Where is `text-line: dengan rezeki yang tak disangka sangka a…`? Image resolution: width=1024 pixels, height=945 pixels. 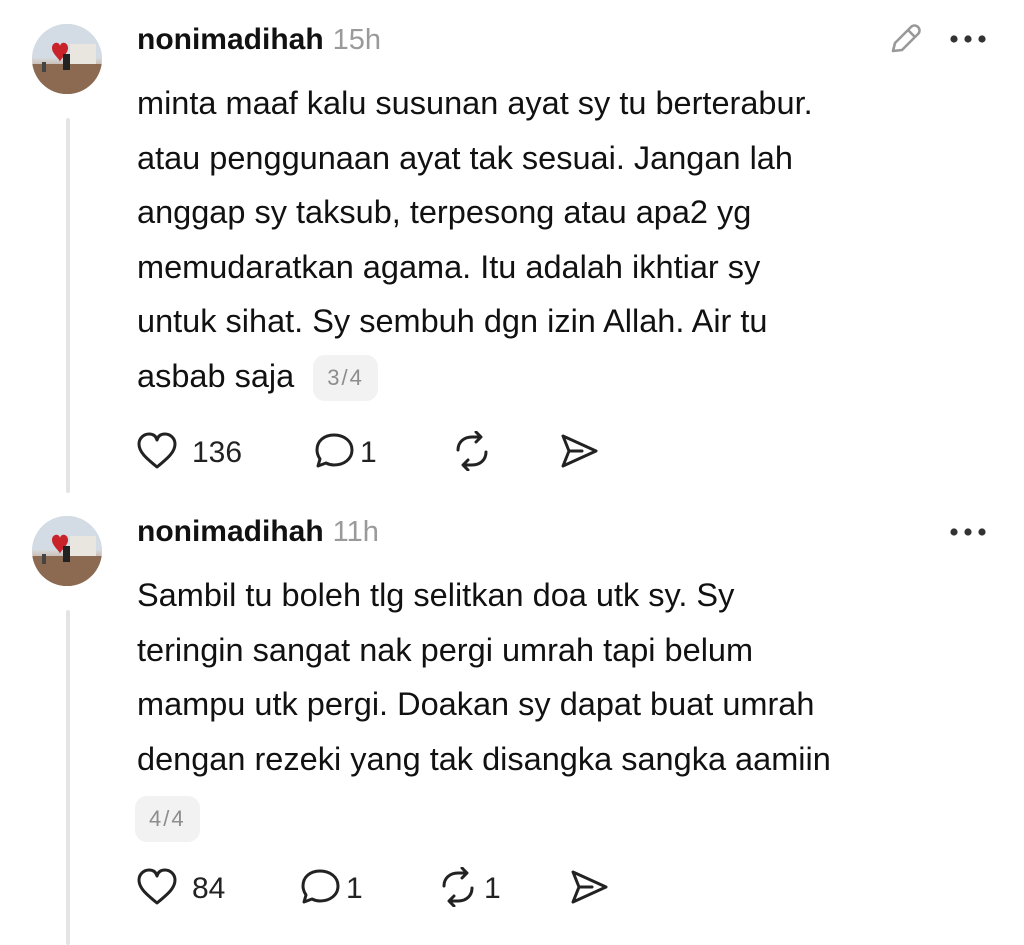
text-line: dengan rezeki yang tak disangka sangka a… is located at coordinates (484, 758).